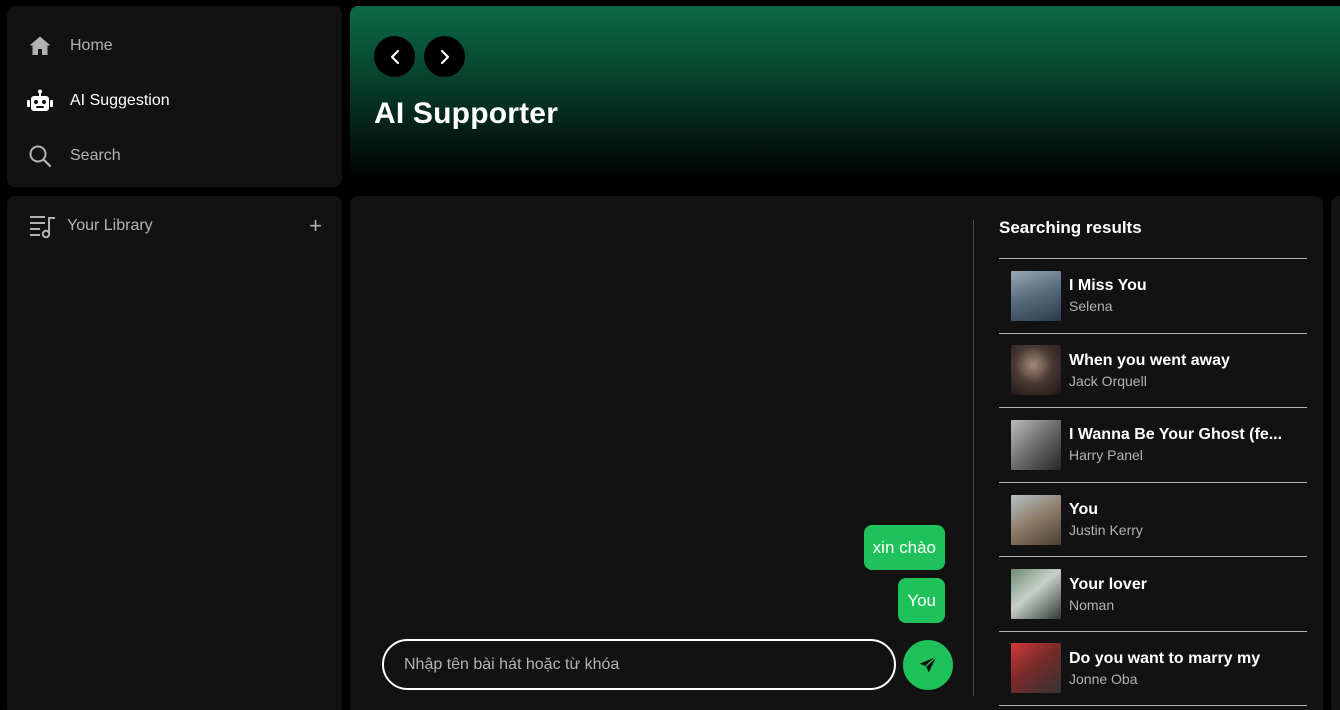 The width and height of the screenshot is (1340, 710). I want to click on song-title: Do you want to marry my, so click(1165, 658).